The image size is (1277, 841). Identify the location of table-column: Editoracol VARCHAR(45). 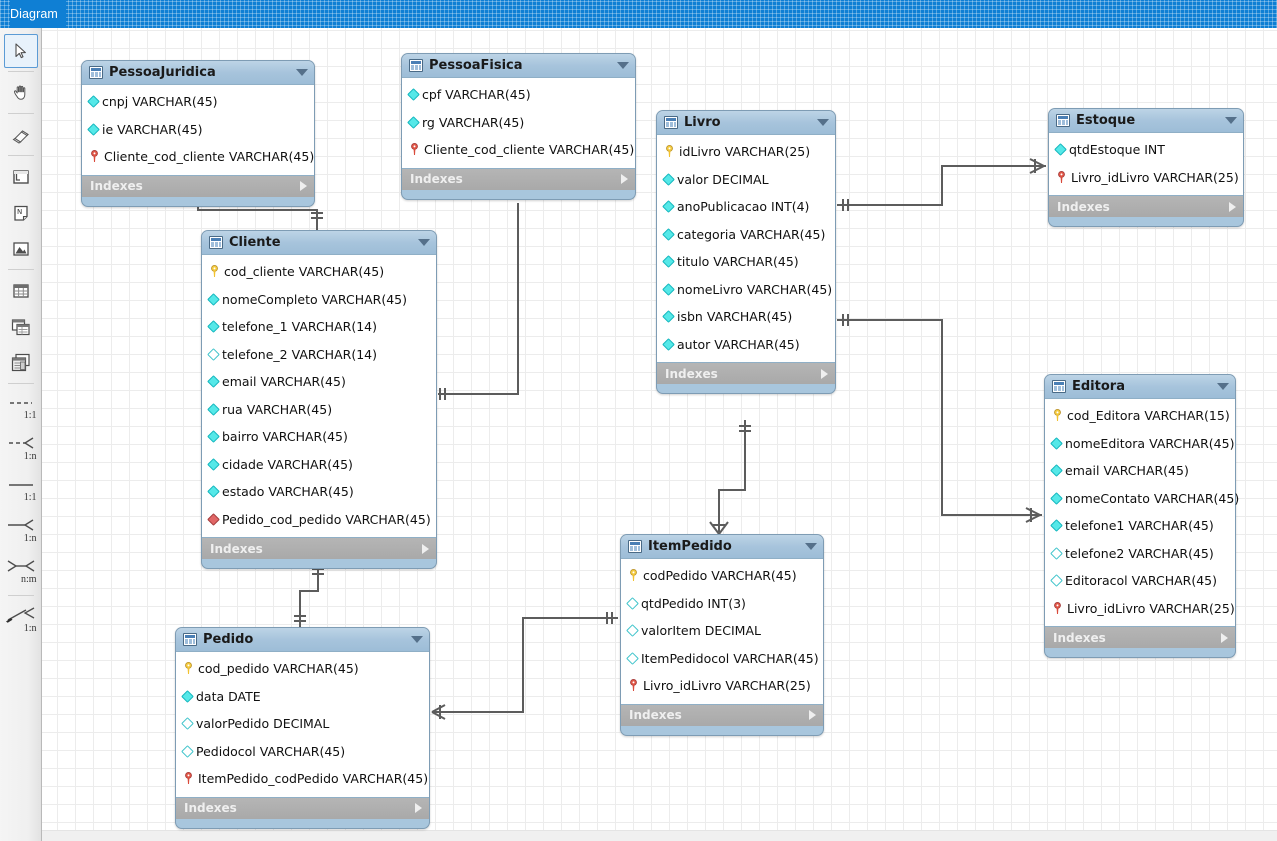
(1140, 581).